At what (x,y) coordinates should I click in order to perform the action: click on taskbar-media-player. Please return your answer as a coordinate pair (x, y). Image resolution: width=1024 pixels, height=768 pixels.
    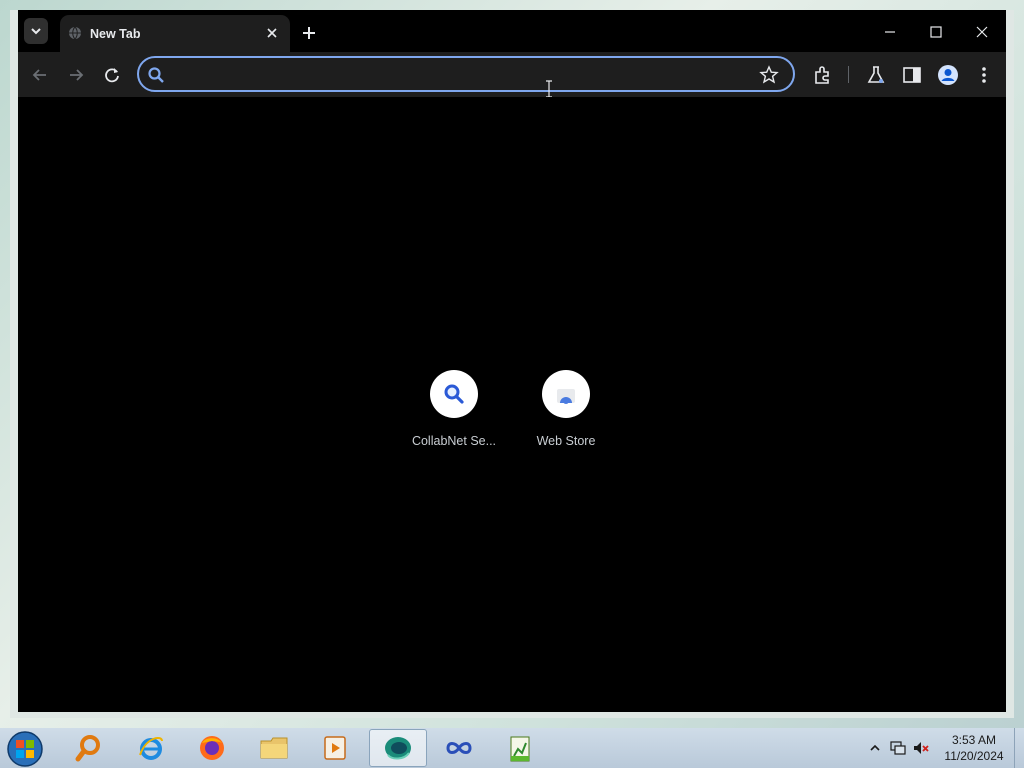
    Looking at the image, I should click on (335, 748).